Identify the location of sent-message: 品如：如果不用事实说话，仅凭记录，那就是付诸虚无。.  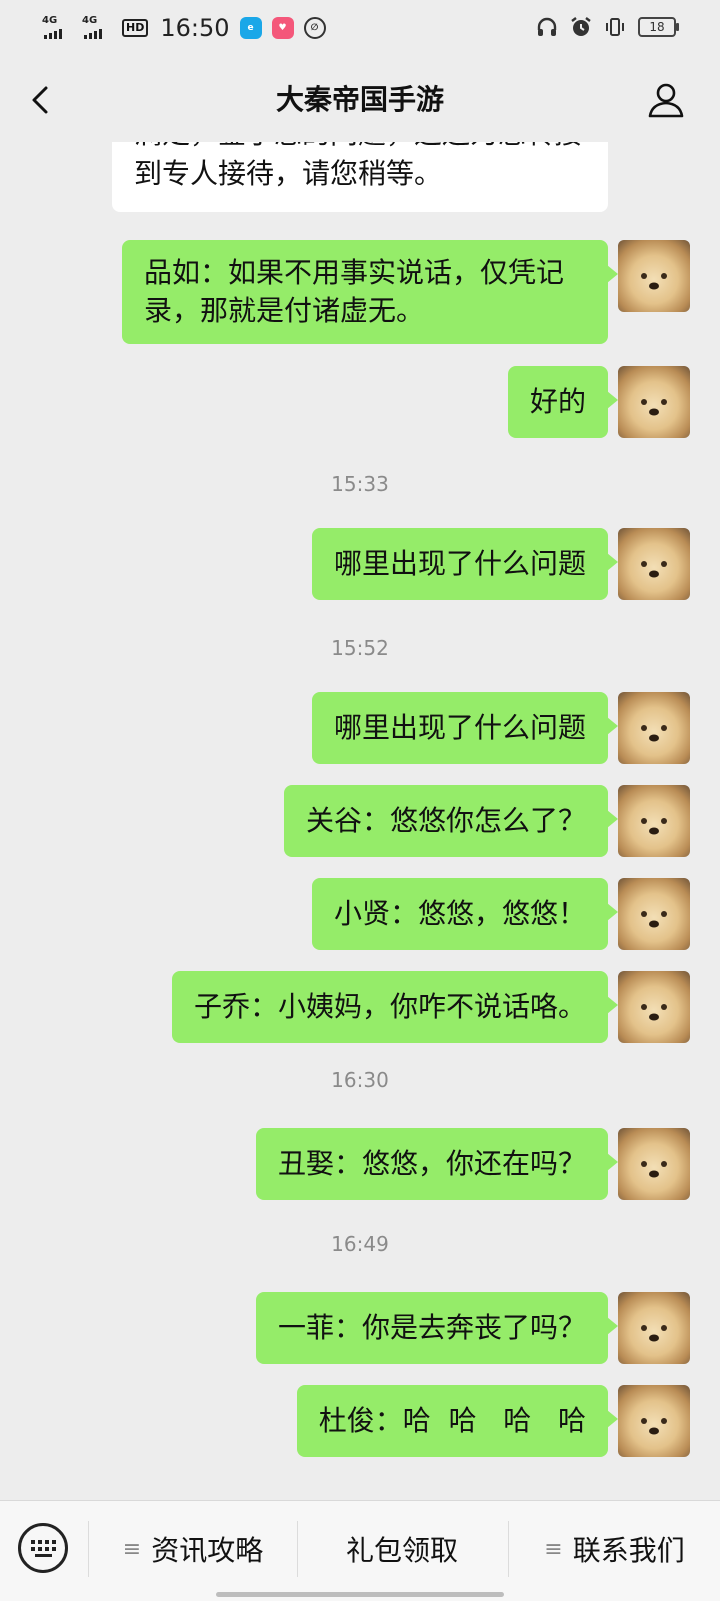
(370, 292).